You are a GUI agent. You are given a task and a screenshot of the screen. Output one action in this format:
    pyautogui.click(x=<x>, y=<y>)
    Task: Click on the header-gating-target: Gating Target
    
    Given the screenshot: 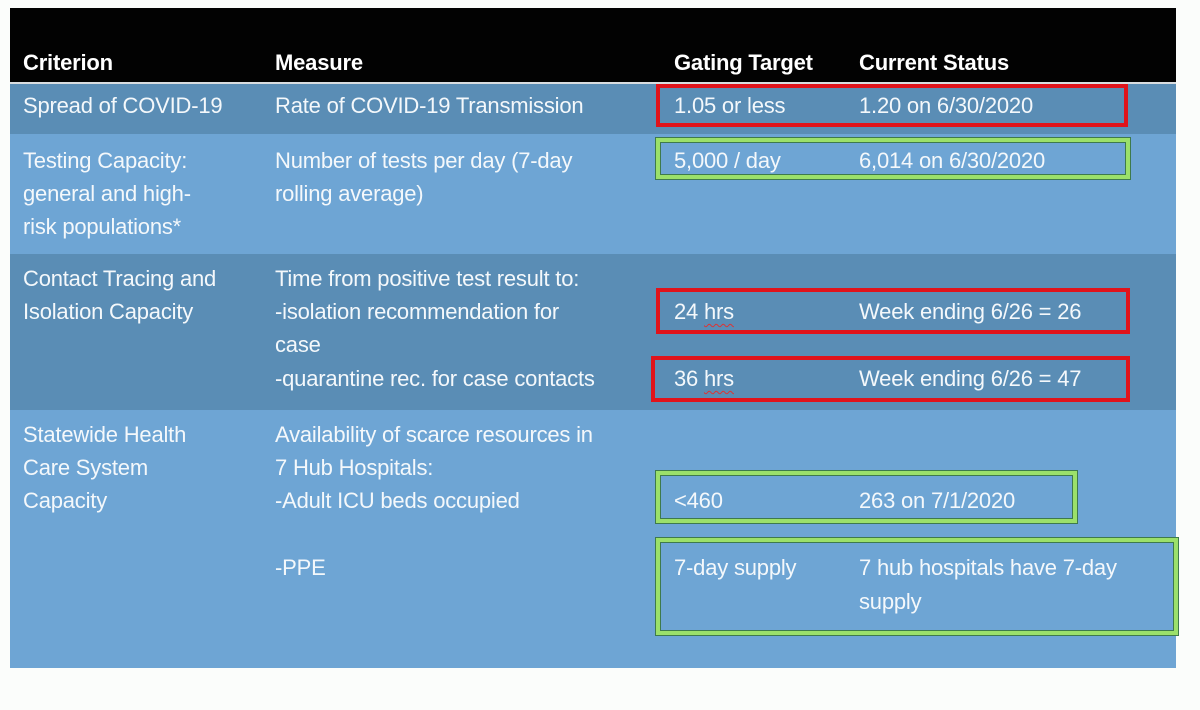 What is the action you would take?
    pyautogui.click(x=743, y=62)
    